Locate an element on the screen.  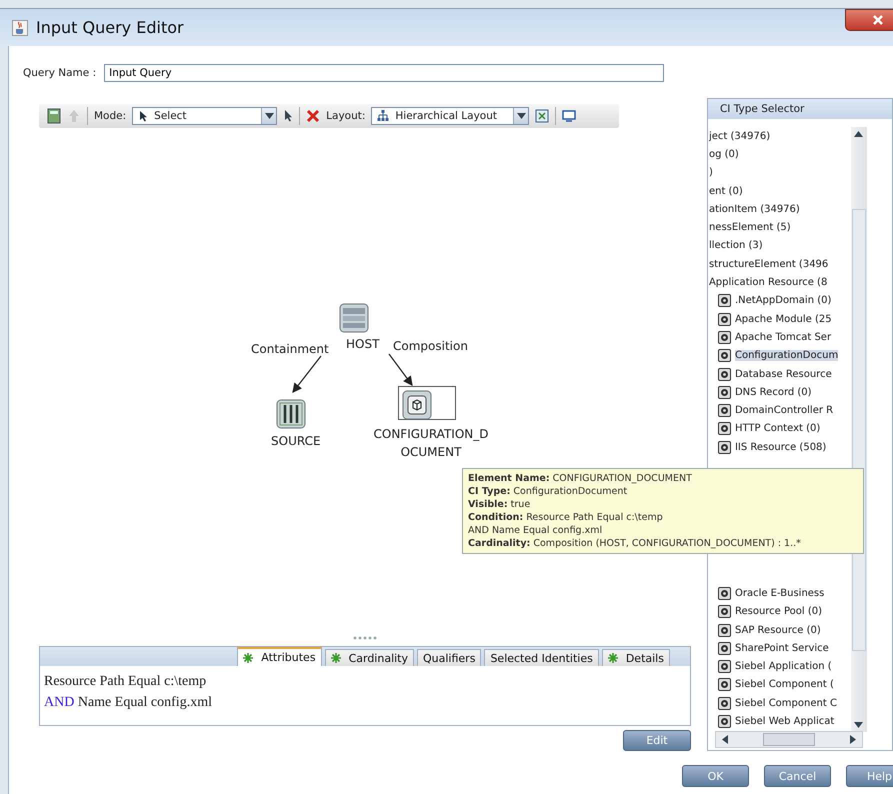
tree-item: DomainController R is located at coordinates (784, 410).